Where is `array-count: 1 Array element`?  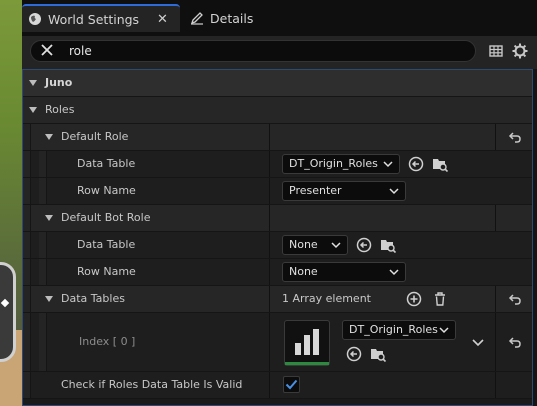
array-count: 1 Array element is located at coordinates (326, 298).